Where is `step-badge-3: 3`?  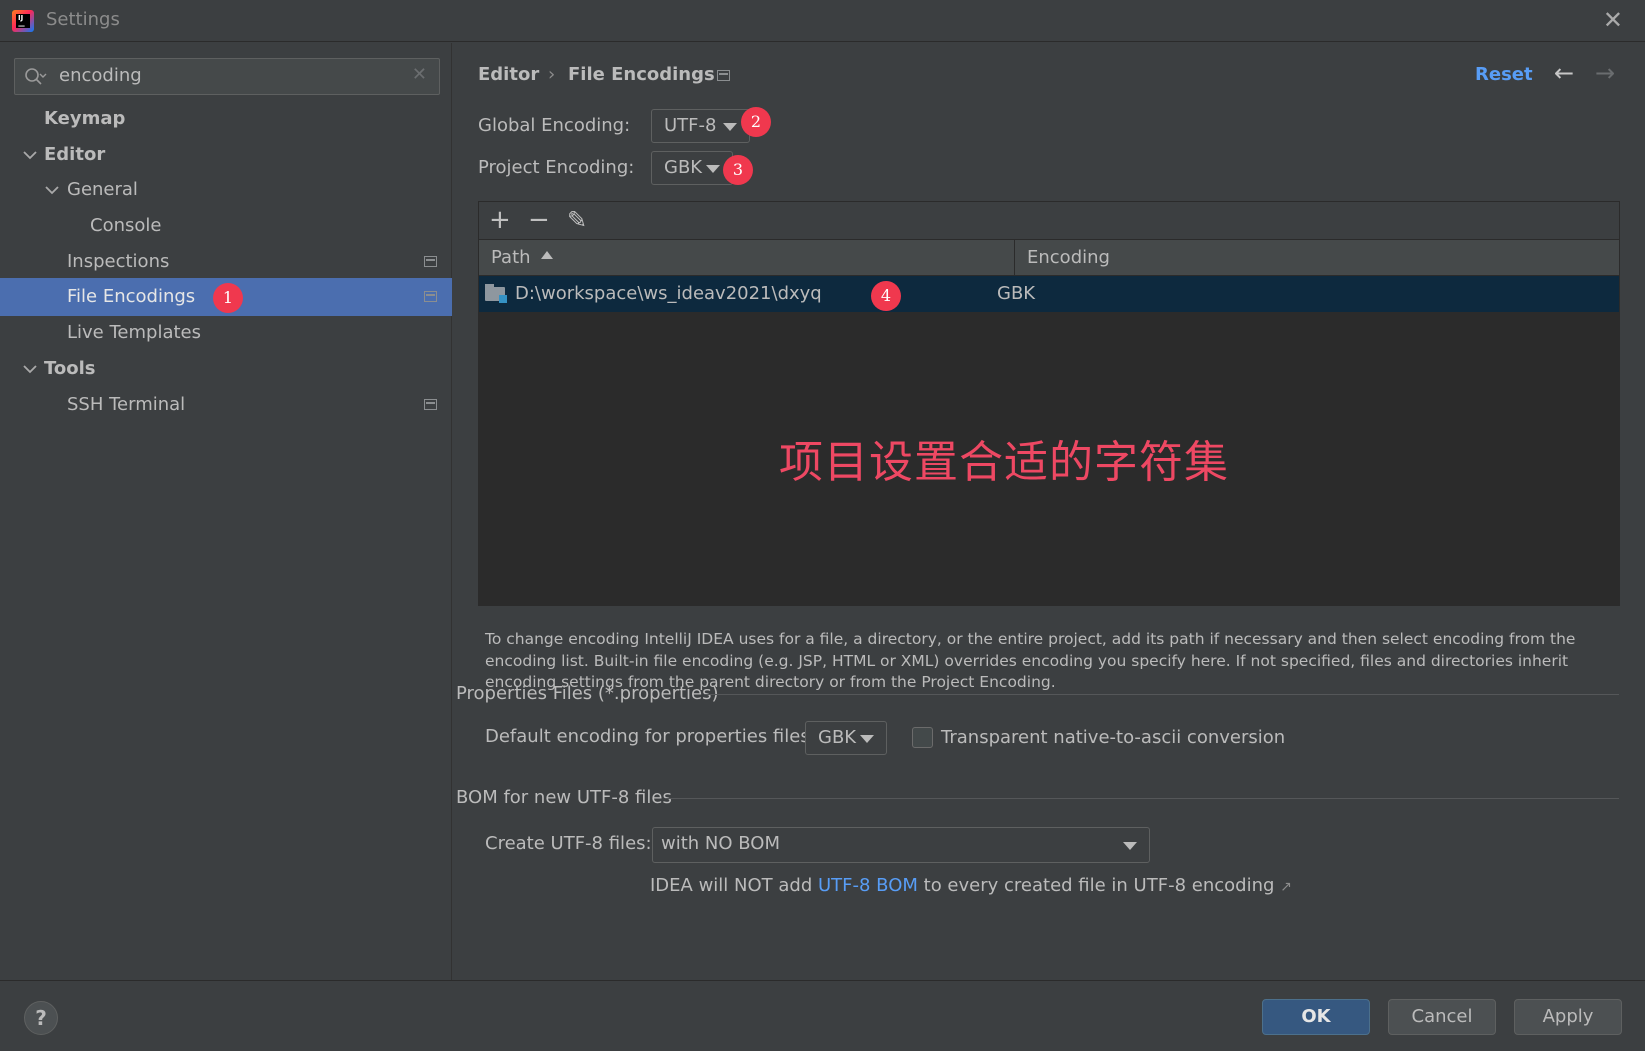
step-badge-3: 3 is located at coordinates (738, 170).